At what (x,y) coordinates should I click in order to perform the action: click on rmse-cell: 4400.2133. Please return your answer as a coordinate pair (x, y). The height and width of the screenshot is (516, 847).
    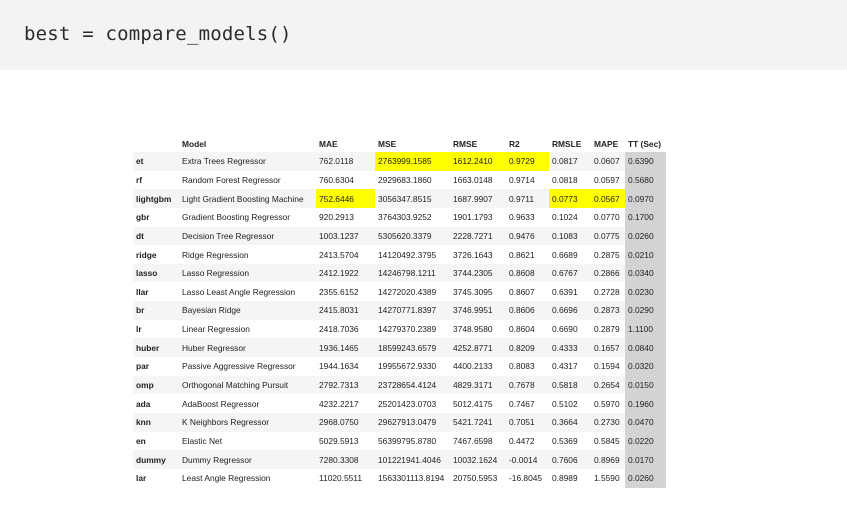
    Looking at the image, I should click on (473, 366).